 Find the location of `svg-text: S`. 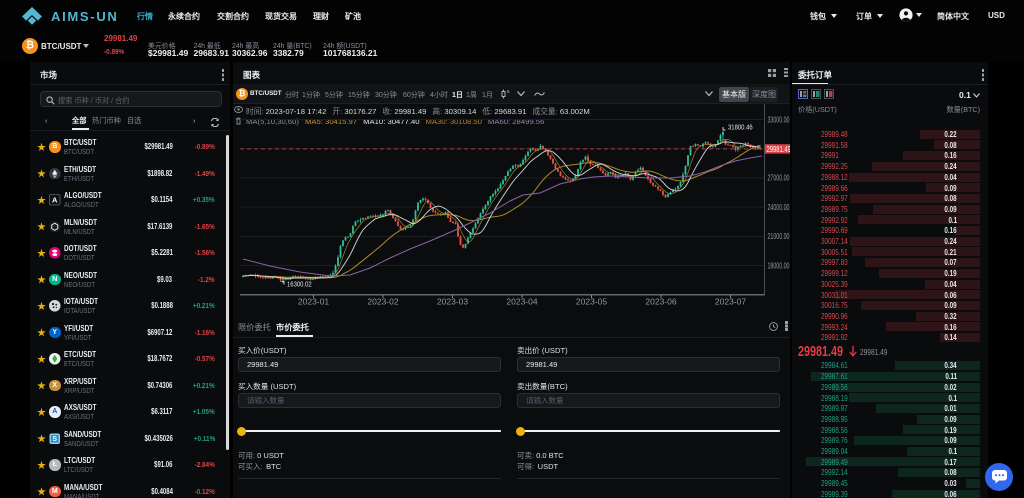

svg-text: S is located at coordinates (54, 439).